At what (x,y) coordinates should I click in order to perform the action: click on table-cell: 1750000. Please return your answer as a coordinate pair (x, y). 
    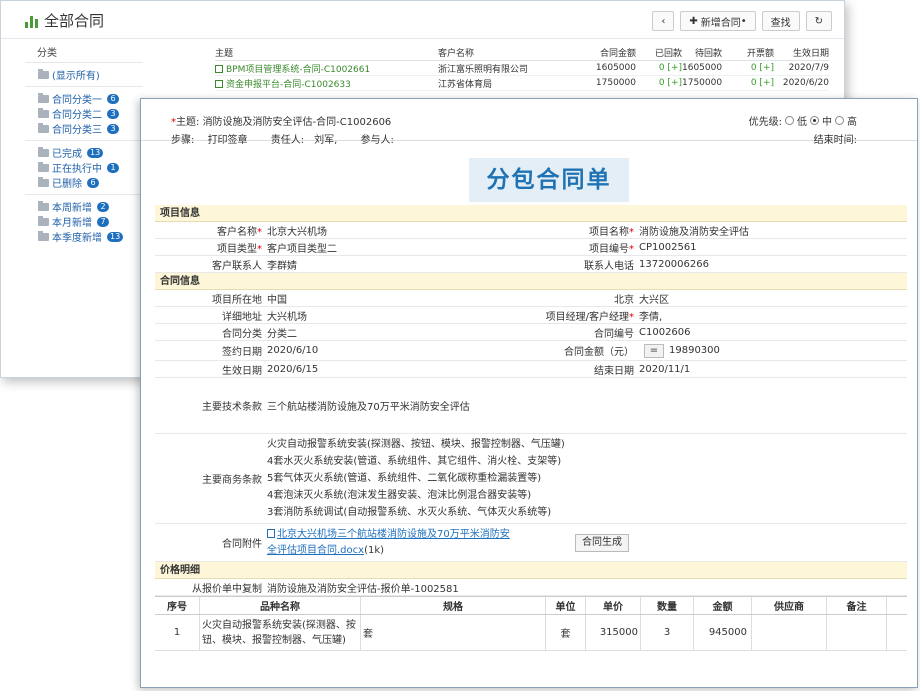
    Looking at the image, I should click on (702, 83).